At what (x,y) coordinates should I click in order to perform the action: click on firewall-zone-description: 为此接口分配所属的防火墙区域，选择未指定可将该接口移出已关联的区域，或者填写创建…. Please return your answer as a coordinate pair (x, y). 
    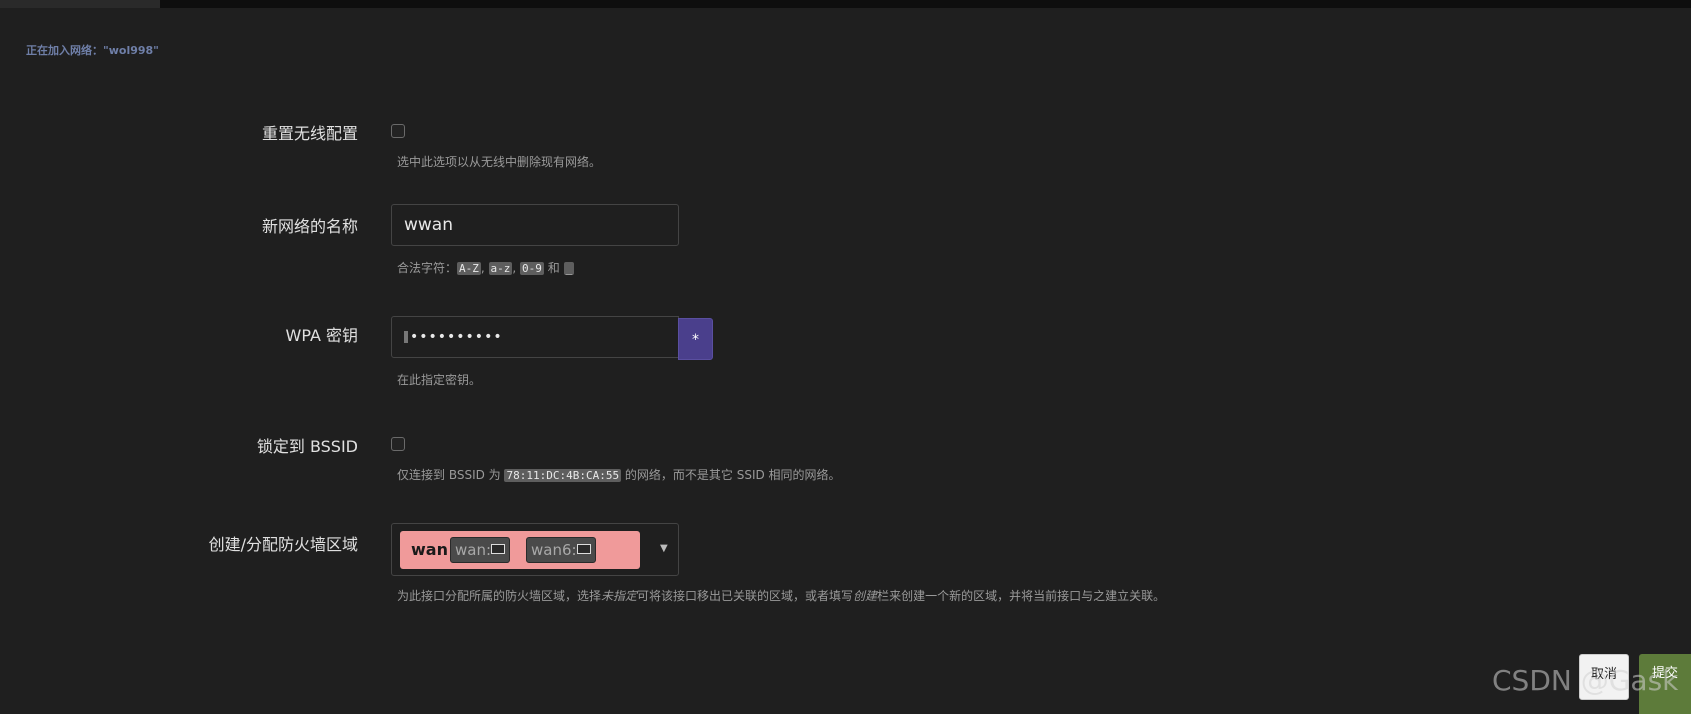
    Looking at the image, I should click on (781, 595).